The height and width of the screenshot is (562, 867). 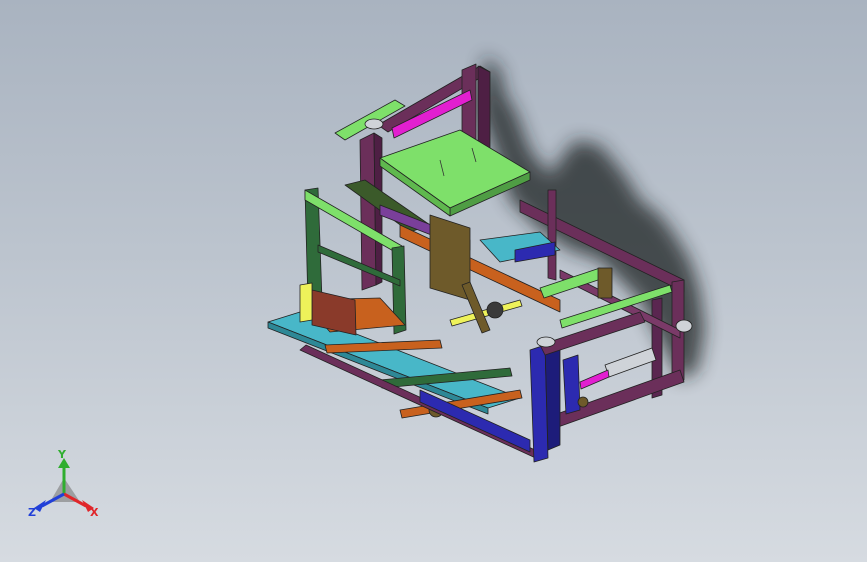 I want to click on x-axis-label: X, so click(x=94, y=512).